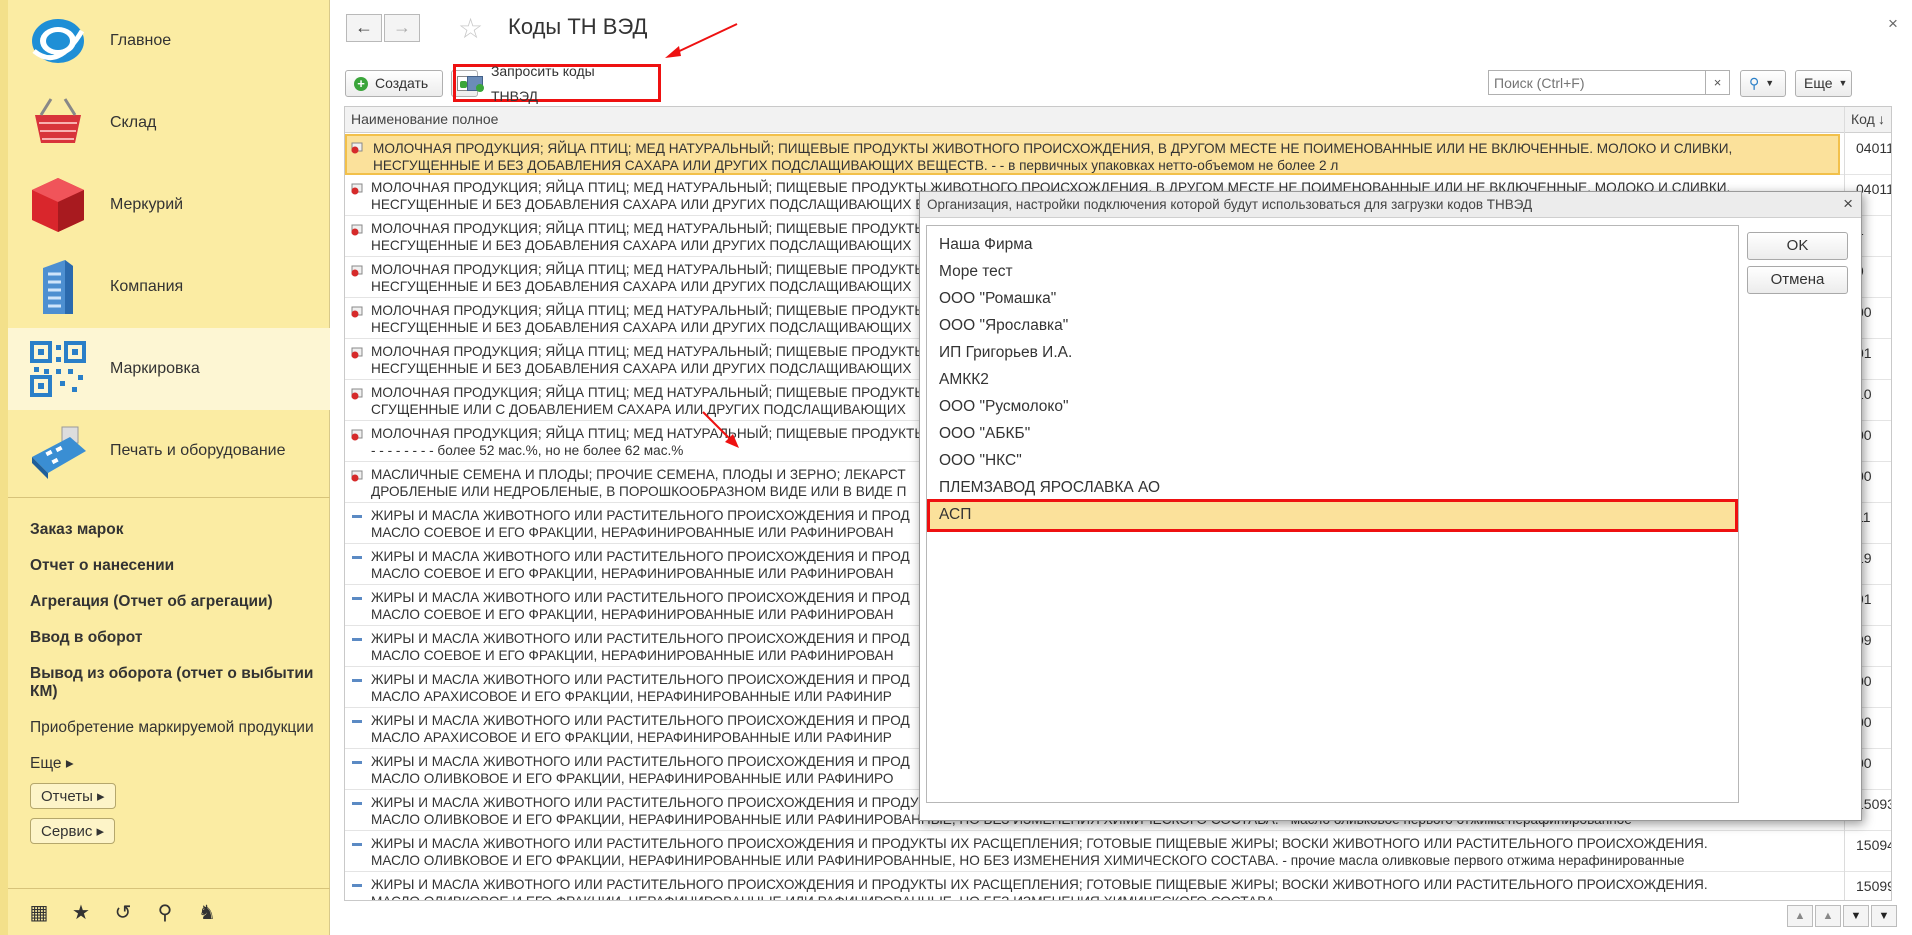  Describe the element at coordinates (58, 287) in the screenshot. I see `building-icon` at that location.